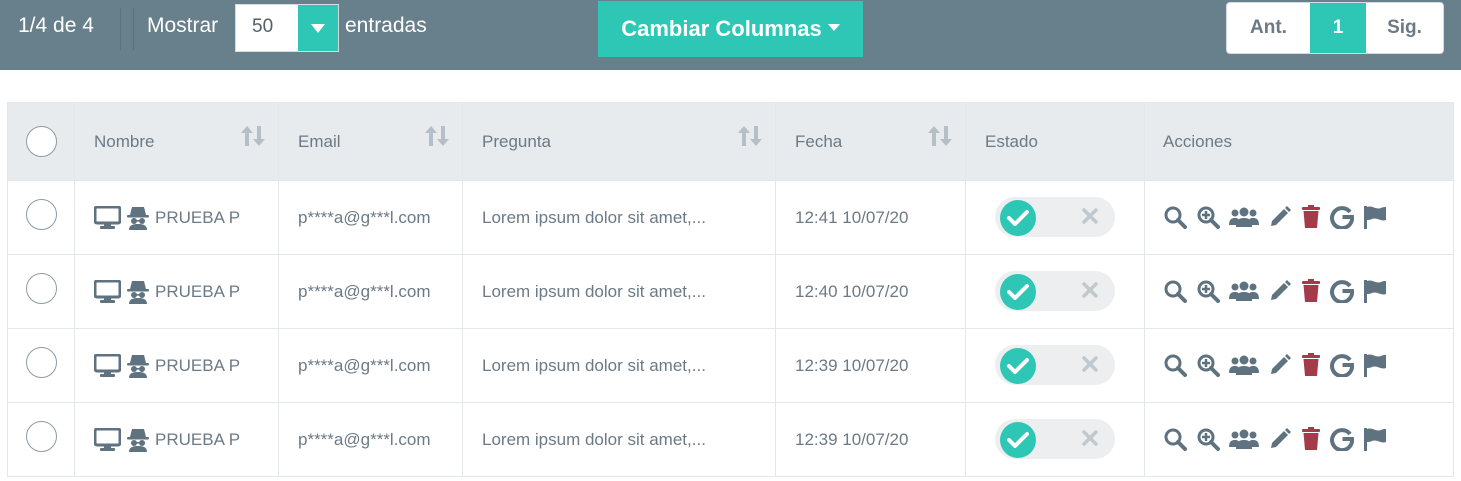  What do you see at coordinates (287, 28) in the screenshot?
I see `page-size-select: 50` at bounding box center [287, 28].